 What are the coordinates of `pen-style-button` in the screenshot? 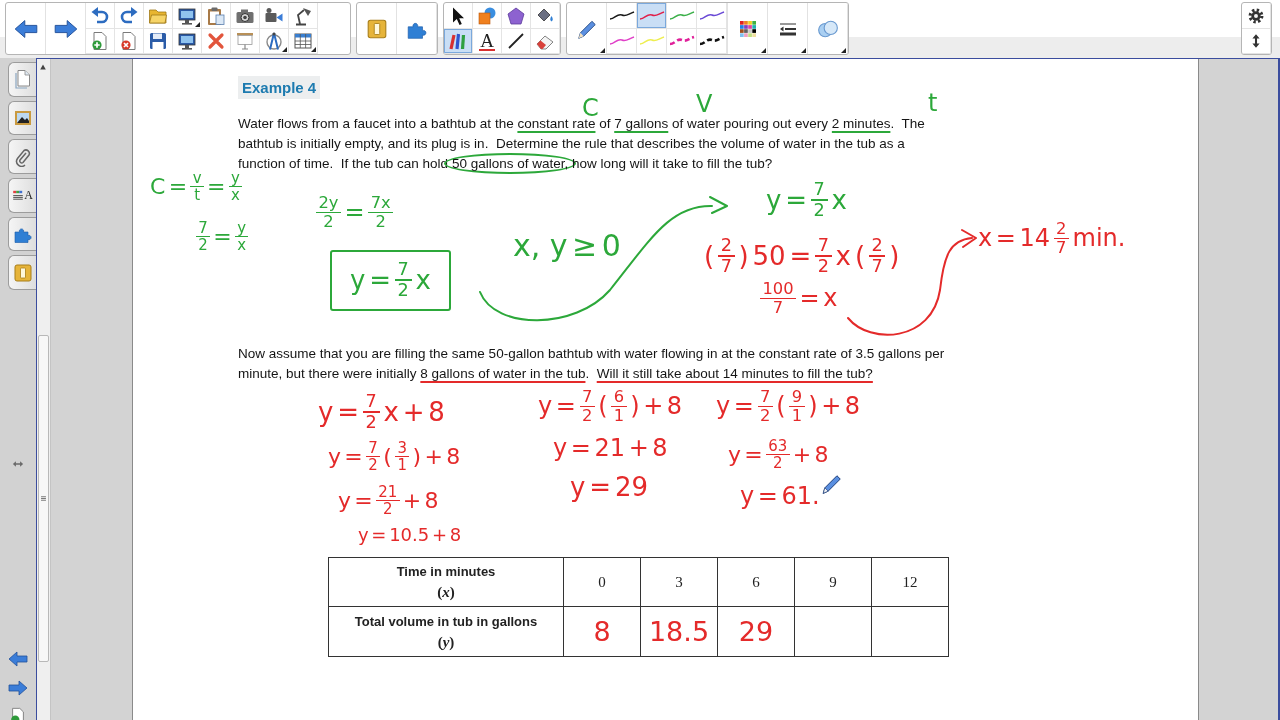 It's located at (712, 41).